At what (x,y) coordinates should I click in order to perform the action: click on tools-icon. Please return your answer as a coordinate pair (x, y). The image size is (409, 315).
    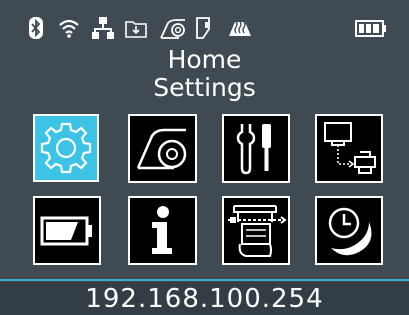
    Looking at the image, I should click on (253, 149).